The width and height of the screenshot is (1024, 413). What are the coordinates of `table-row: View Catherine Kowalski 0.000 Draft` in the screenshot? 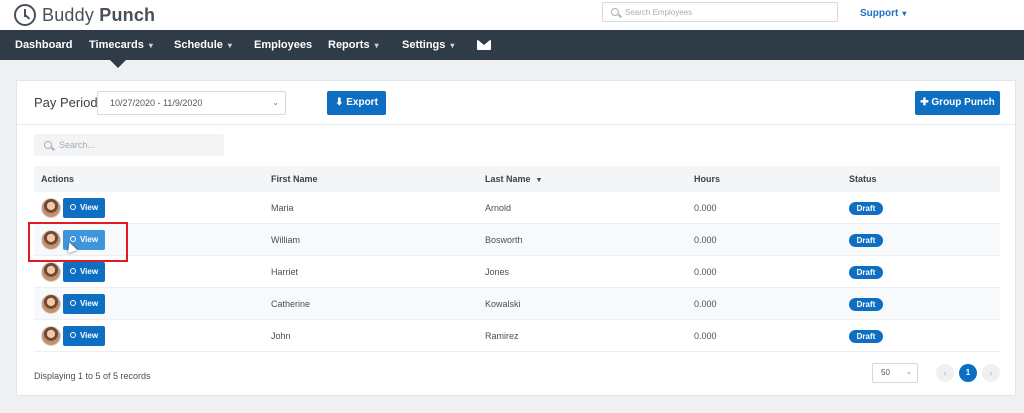 It's located at (517, 304).